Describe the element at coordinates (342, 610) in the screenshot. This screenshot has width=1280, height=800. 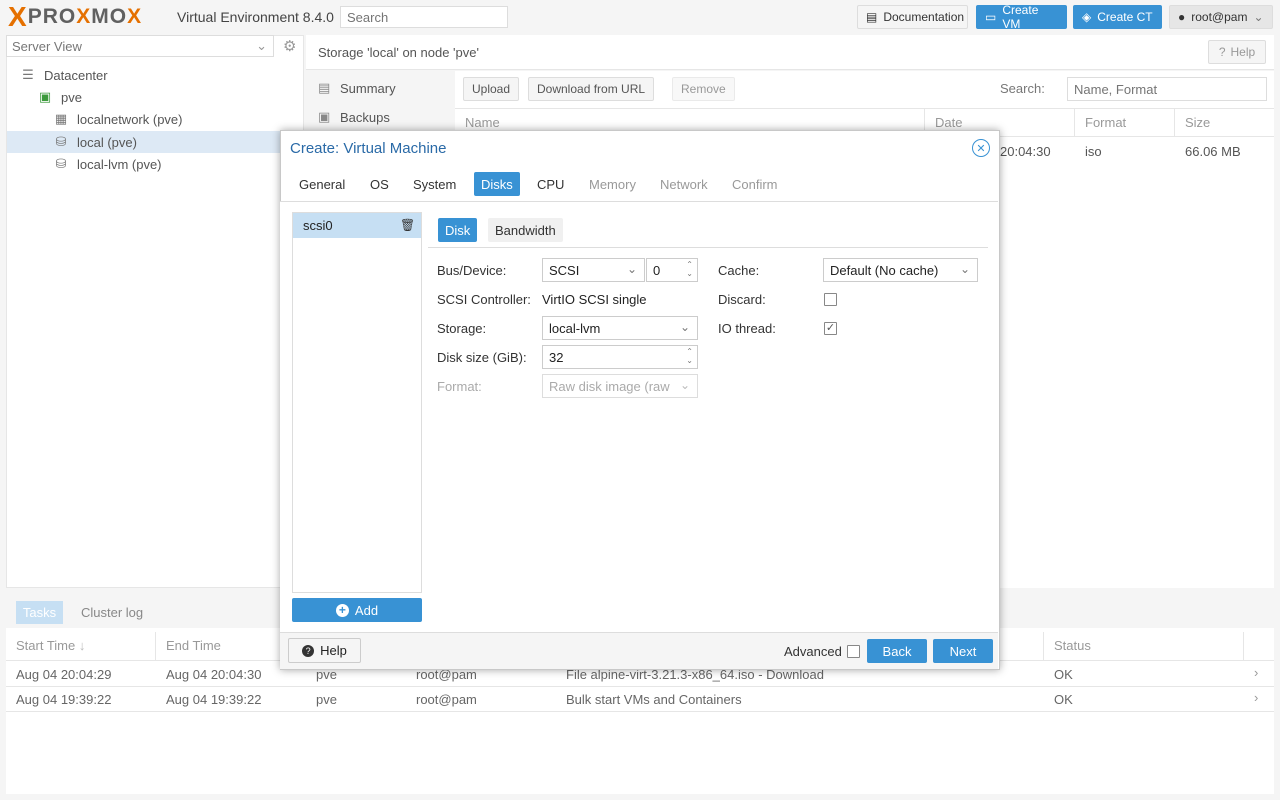
I see `plus-circle-icon: +` at that location.